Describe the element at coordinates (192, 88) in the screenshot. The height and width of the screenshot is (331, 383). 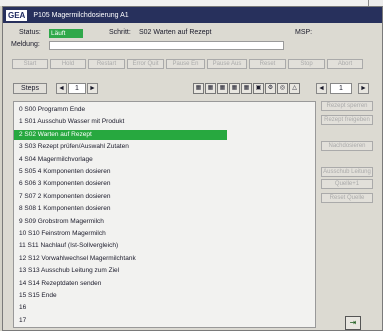
I see `steps-navigation: Steps ◄ 1 ► ▦ ▦ ▦ ▦ ▦ ▣ ⚙ ◎ △ ◄ 1 ►` at that location.